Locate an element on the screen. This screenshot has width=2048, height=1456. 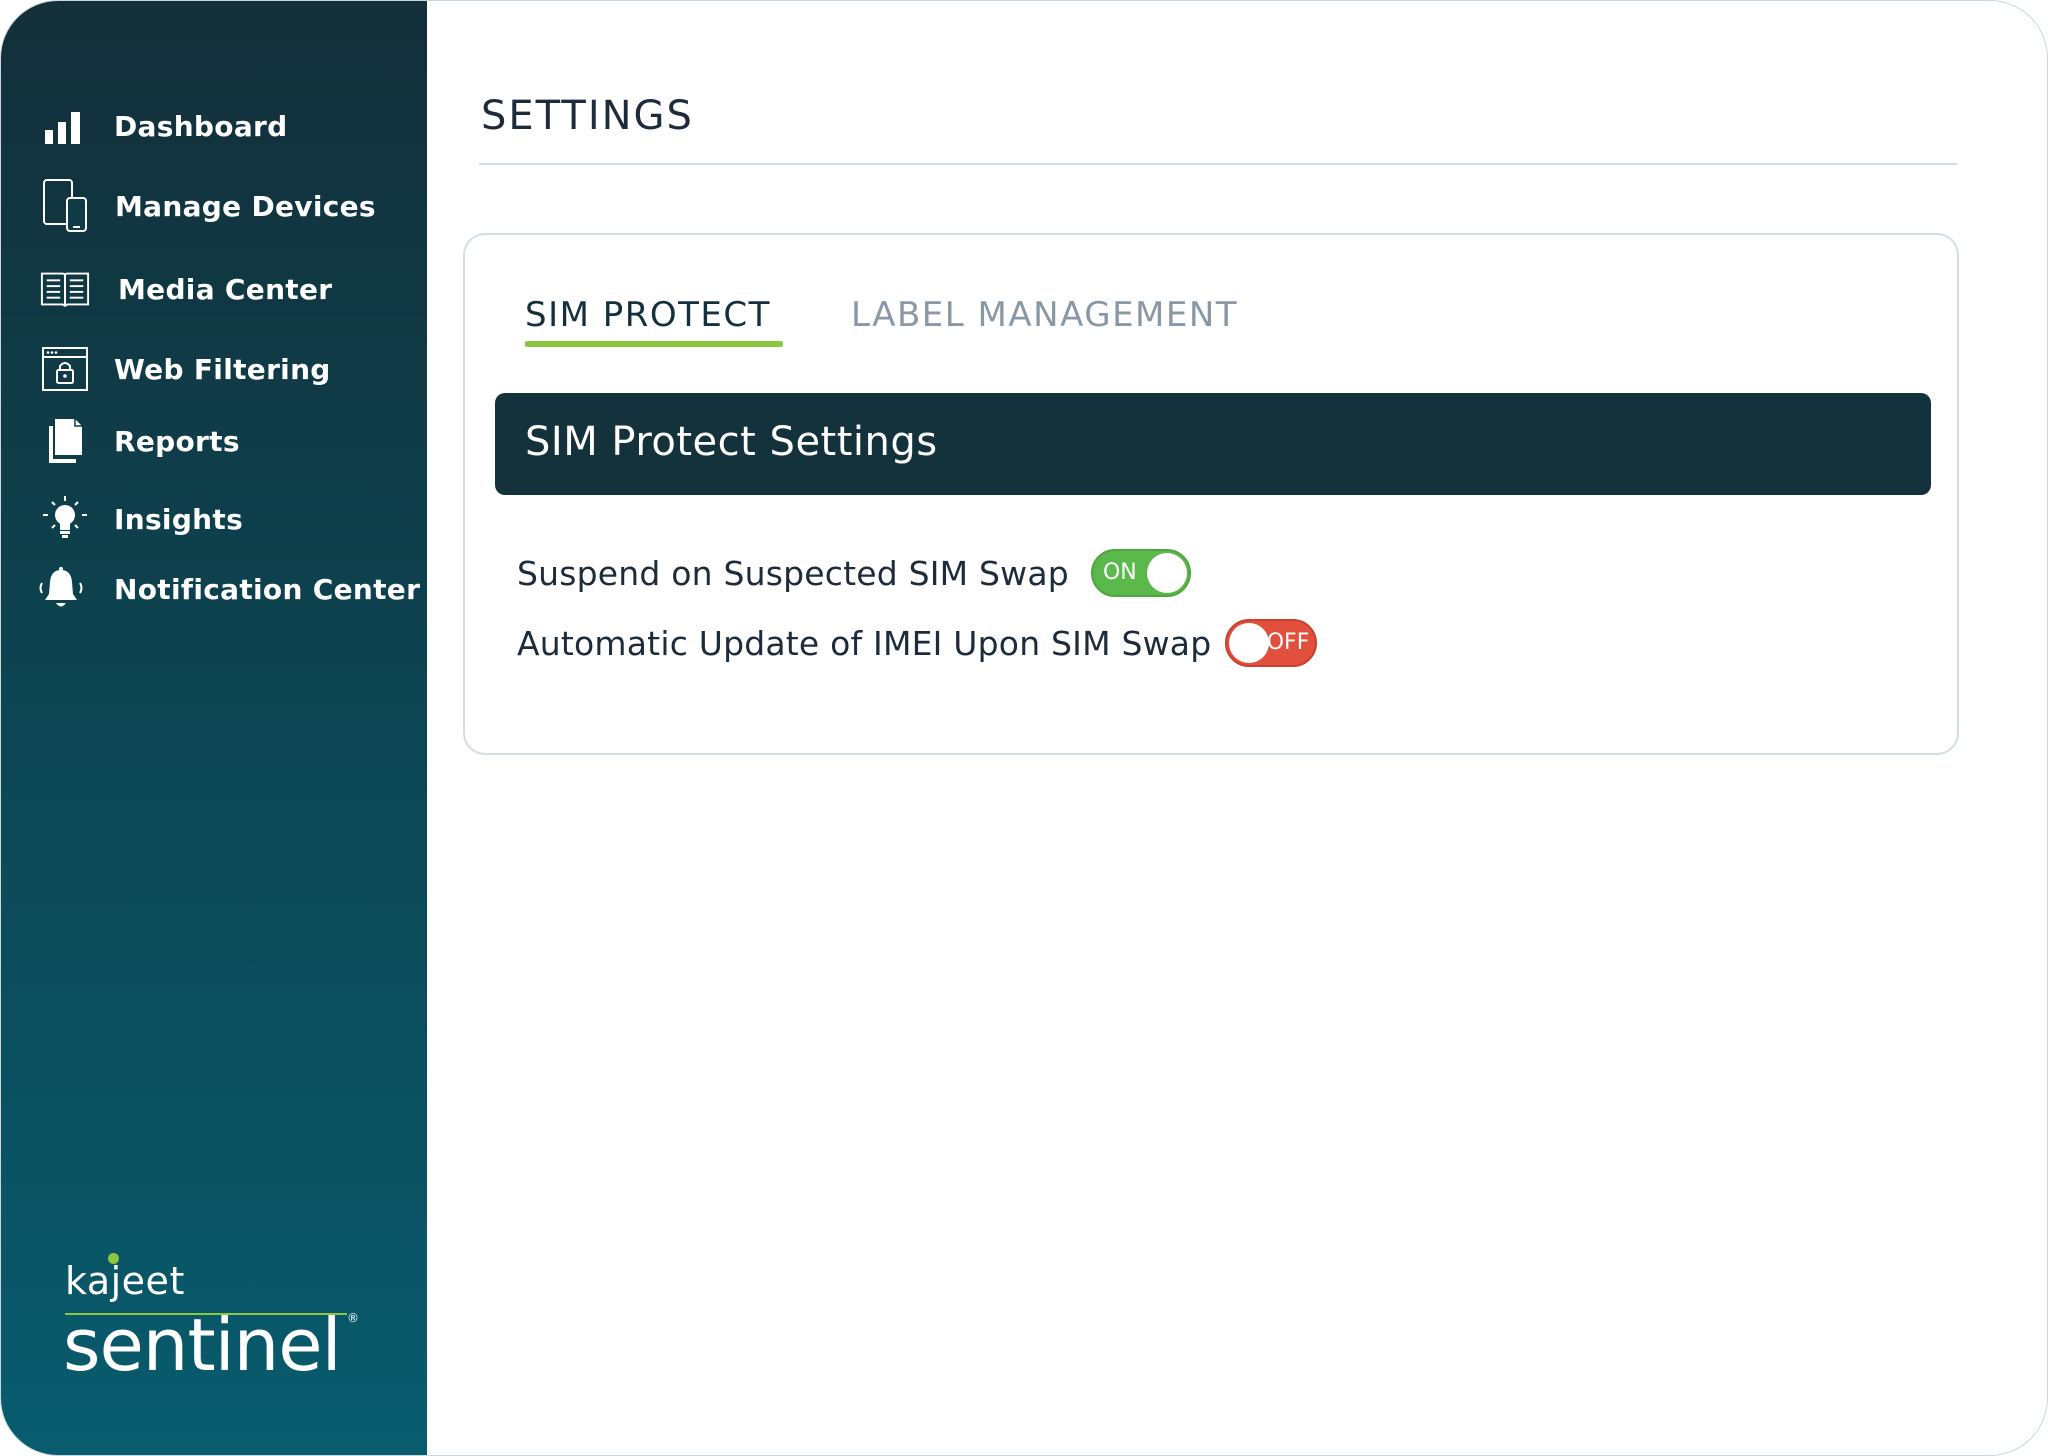
sidebar-item-dashboard: Dashboard is located at coordinates (214, 126).